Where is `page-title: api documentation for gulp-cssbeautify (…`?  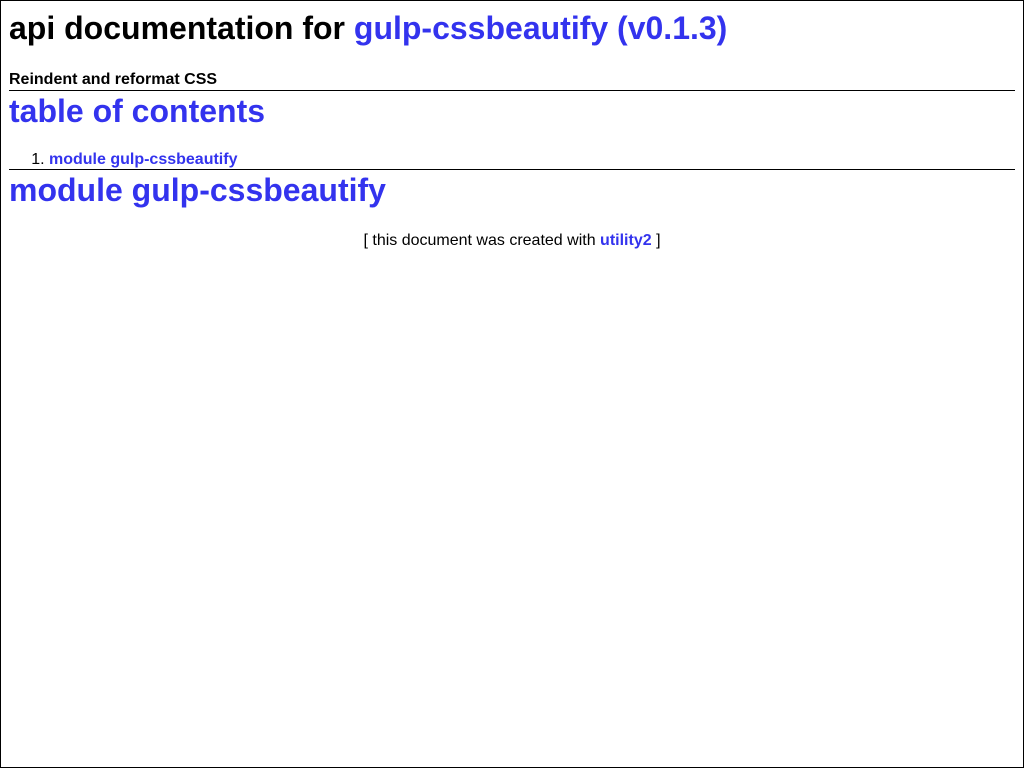 page-title: api documentation for gulp-cssbeautify (… is located at coordinates (512, 24).